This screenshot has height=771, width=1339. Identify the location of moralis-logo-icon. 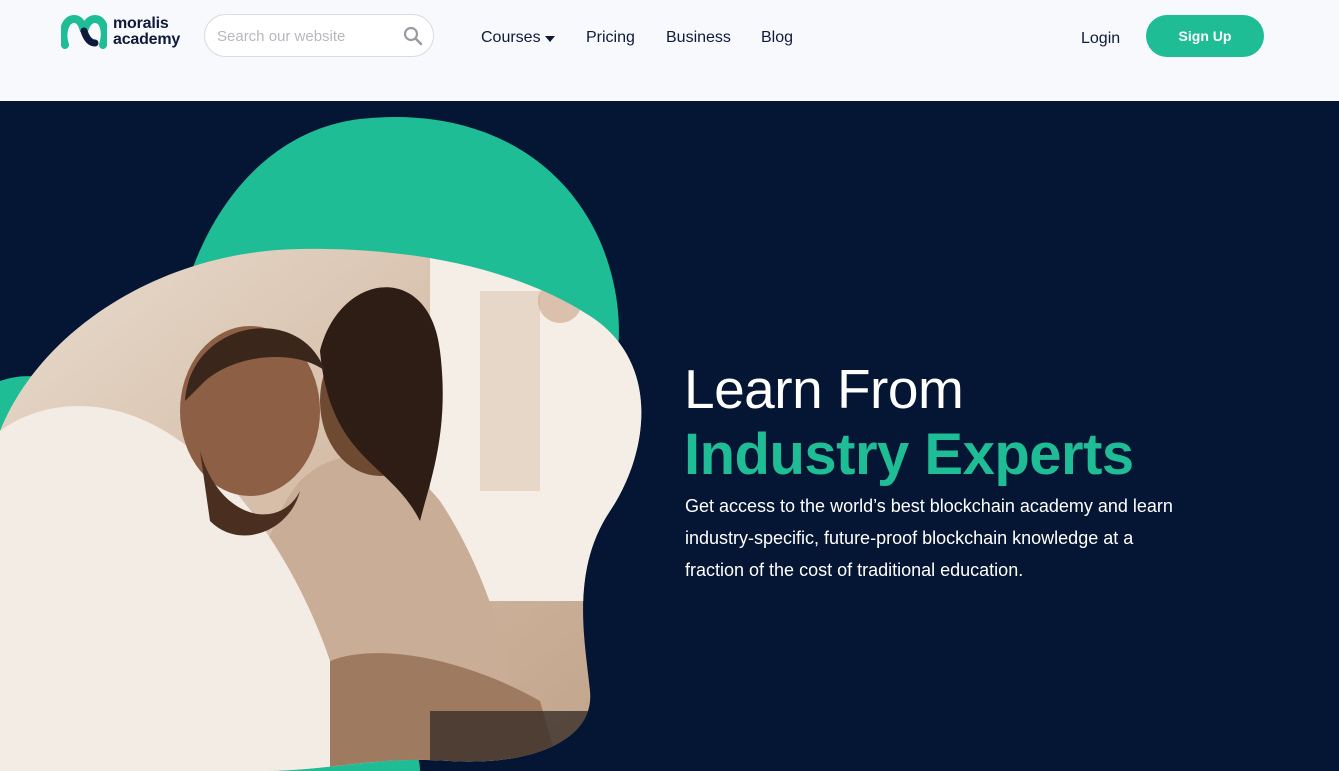
(84, 32).